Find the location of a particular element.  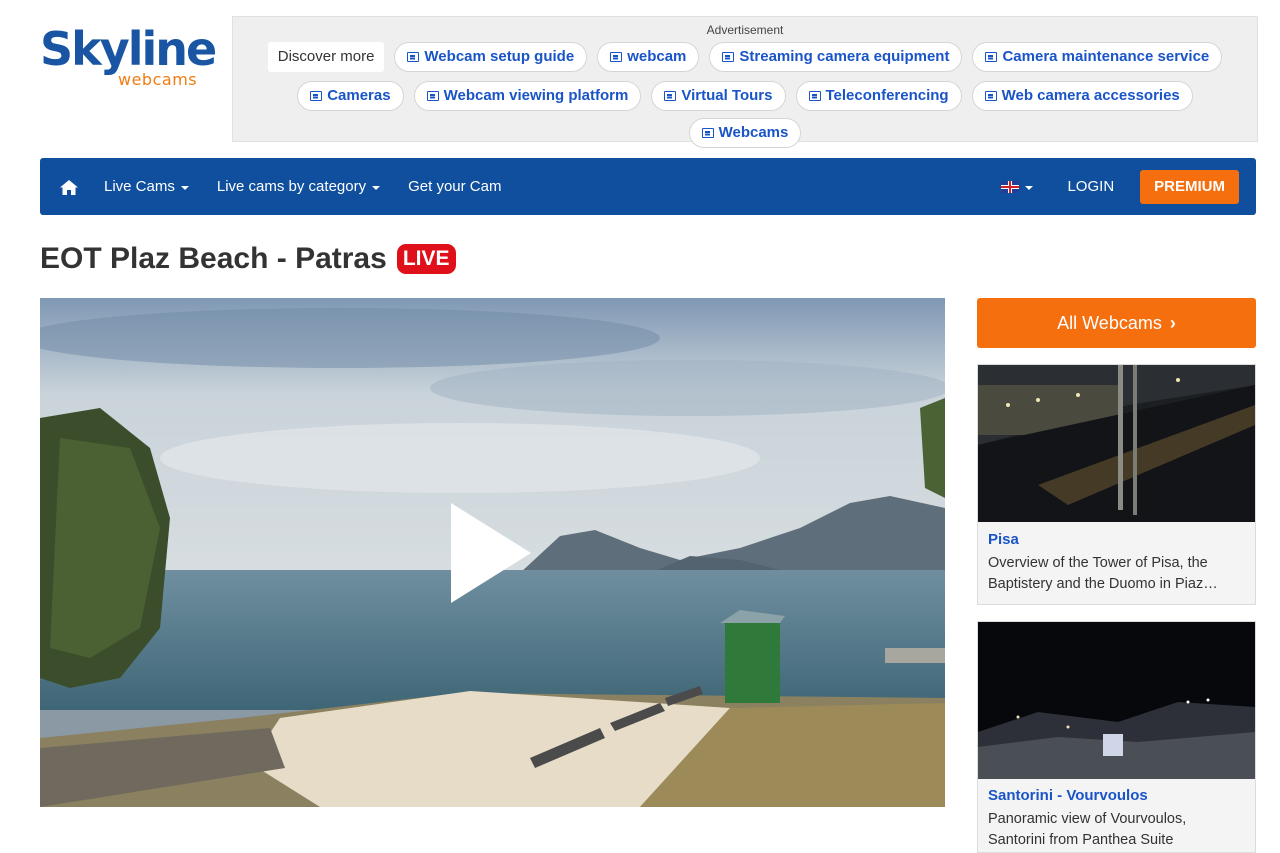

ad-link-label: Webcams is located at coordinates (753, 132).